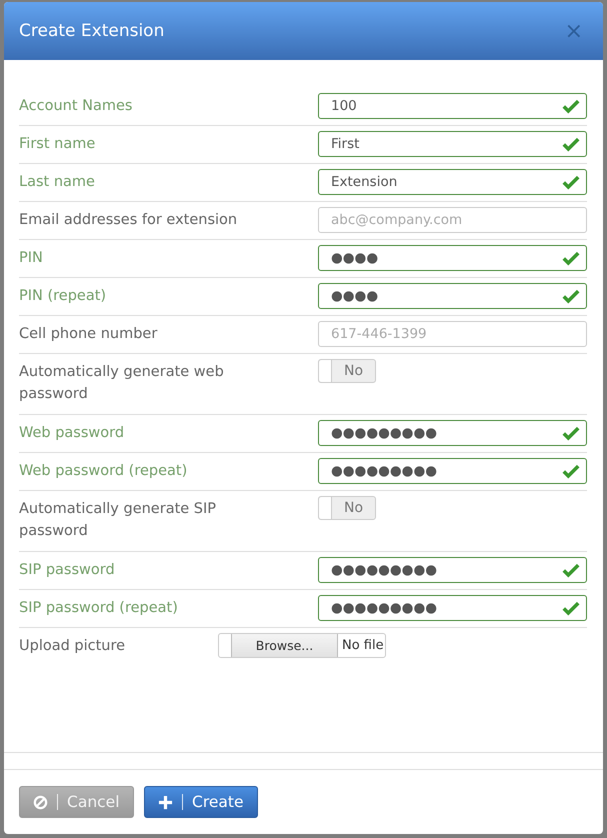 The image size is (607, 838). Describe the element at coordinates (122, 383) in the screenshot. I see `field-label: Automatically generate web password` at that location.